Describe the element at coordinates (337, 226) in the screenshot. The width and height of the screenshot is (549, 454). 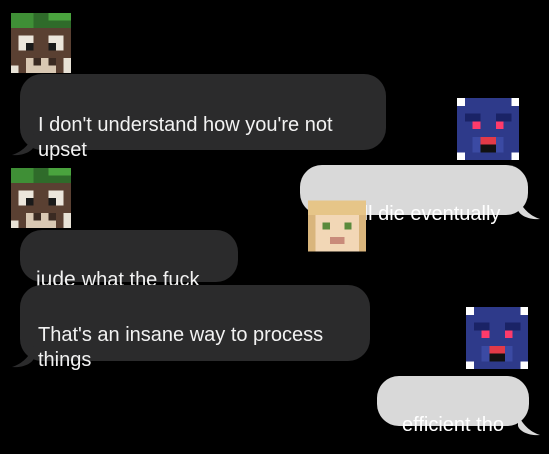
I see `blonde-girl-avatar-icon` at that location.